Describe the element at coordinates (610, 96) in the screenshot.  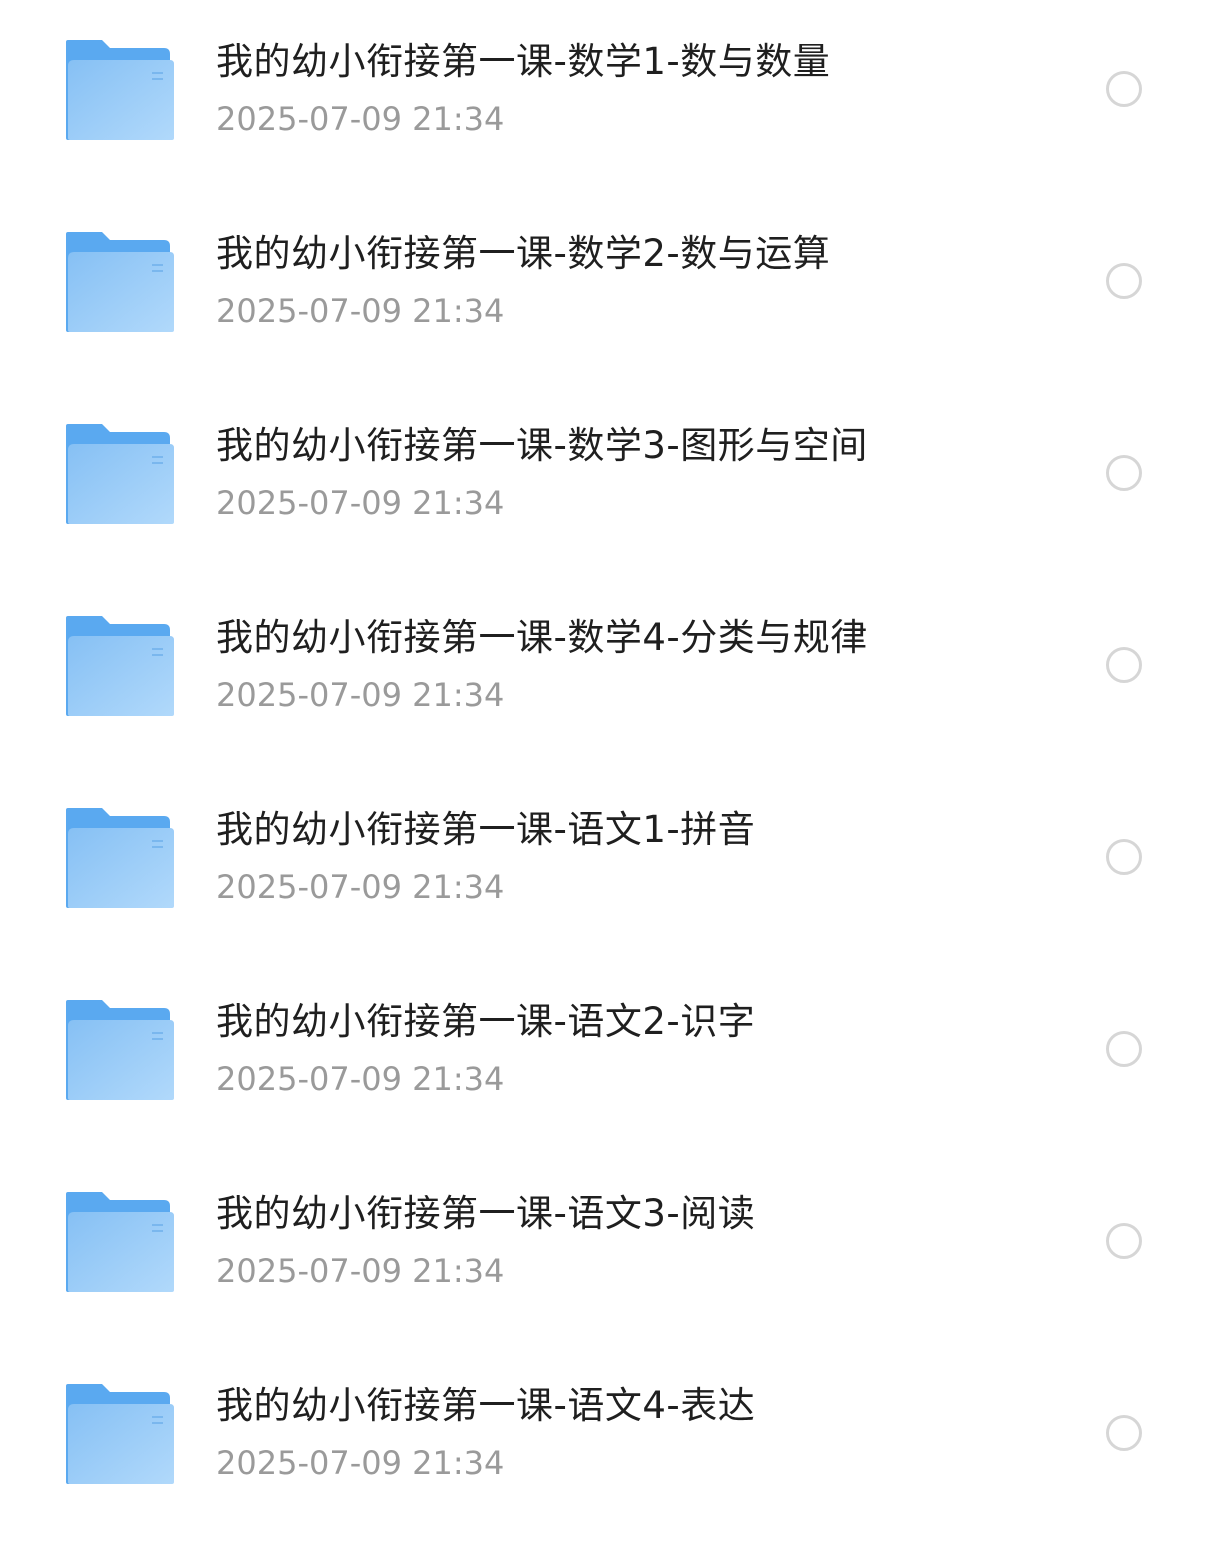
I see `file-row: 我的幼小衔接第一课-数学1-数与数量 2025-07-09 21:34` at that location.